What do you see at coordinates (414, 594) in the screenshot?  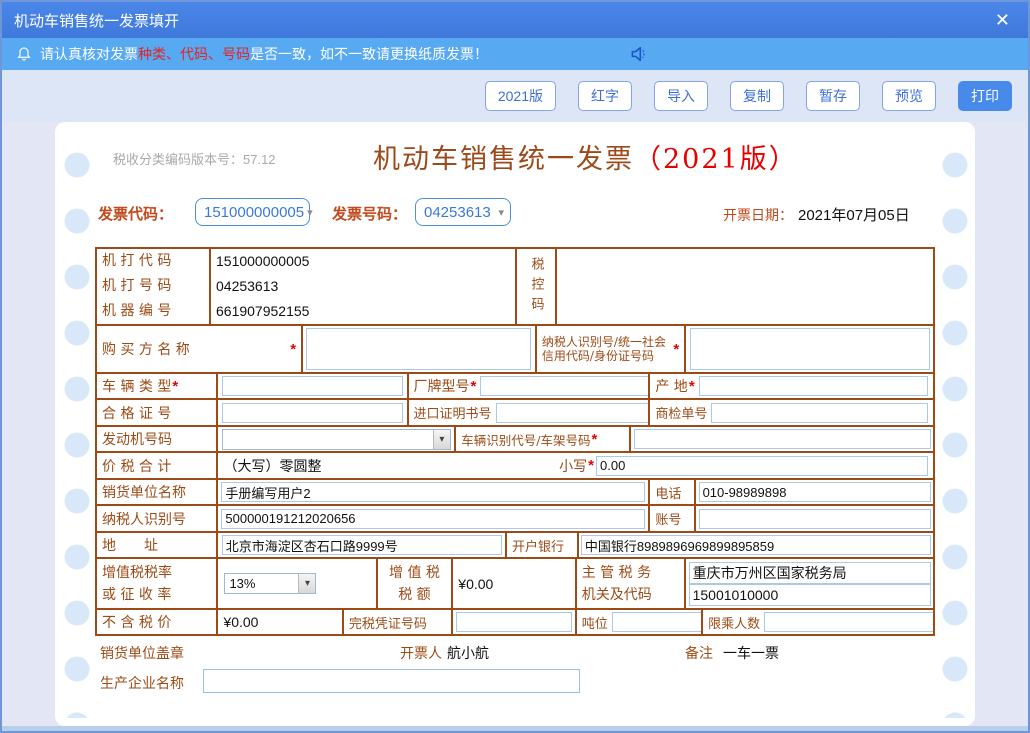 I see `vat-amount-label-2: 税 额` at bounding box center [414, 594].